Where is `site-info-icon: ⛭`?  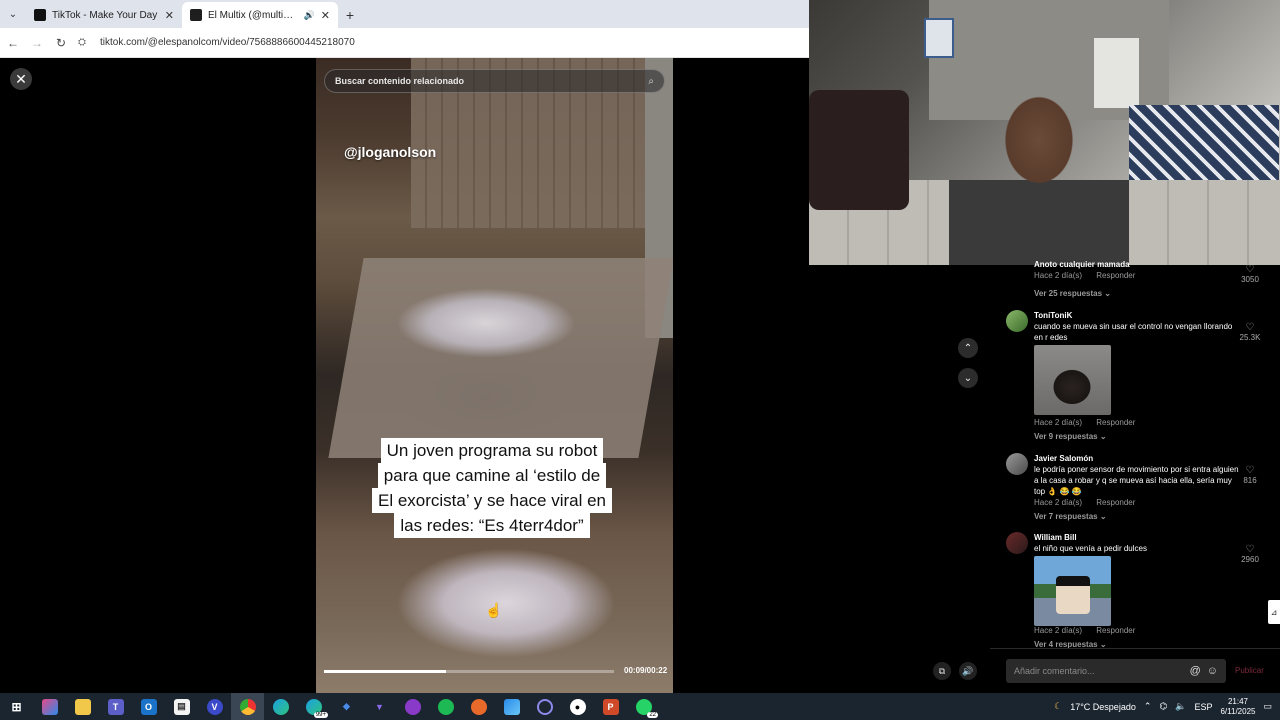 site-info-icon: ⛭ is located at coordinates (82, 42).